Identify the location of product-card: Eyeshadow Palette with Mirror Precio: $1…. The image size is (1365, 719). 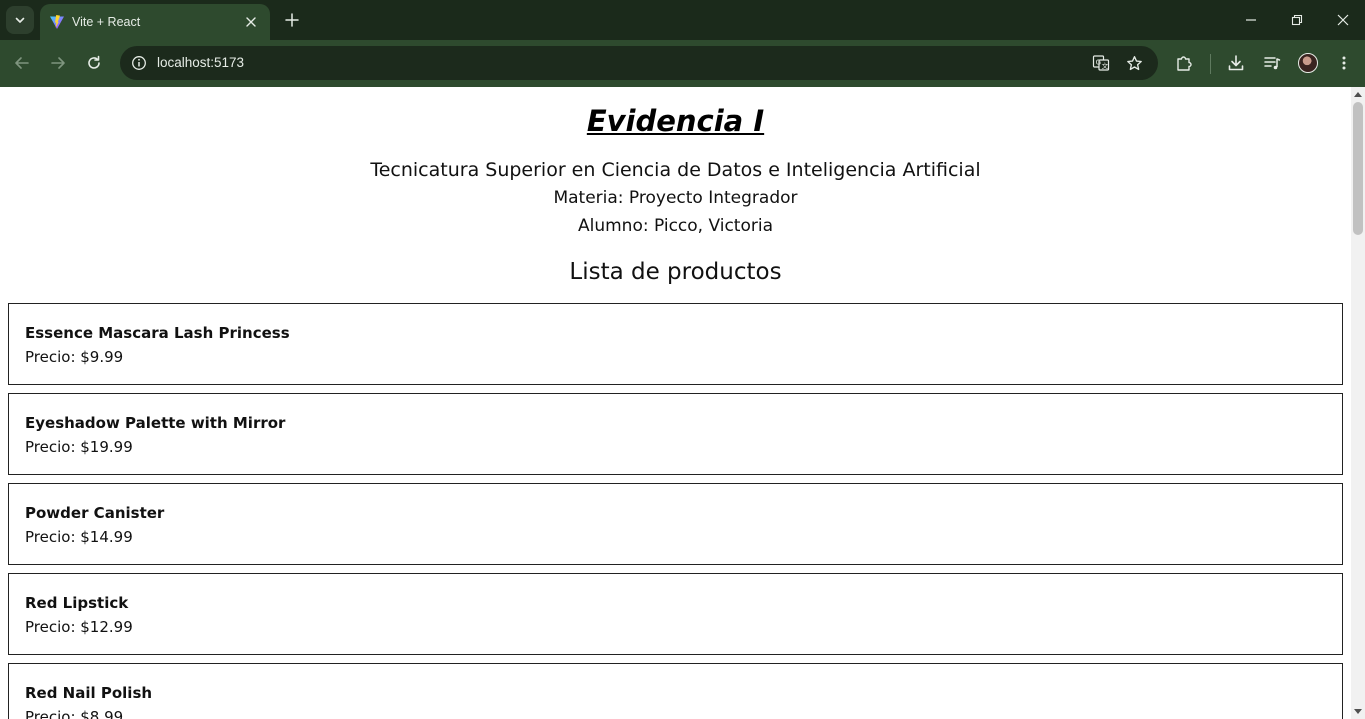
(675, 434).